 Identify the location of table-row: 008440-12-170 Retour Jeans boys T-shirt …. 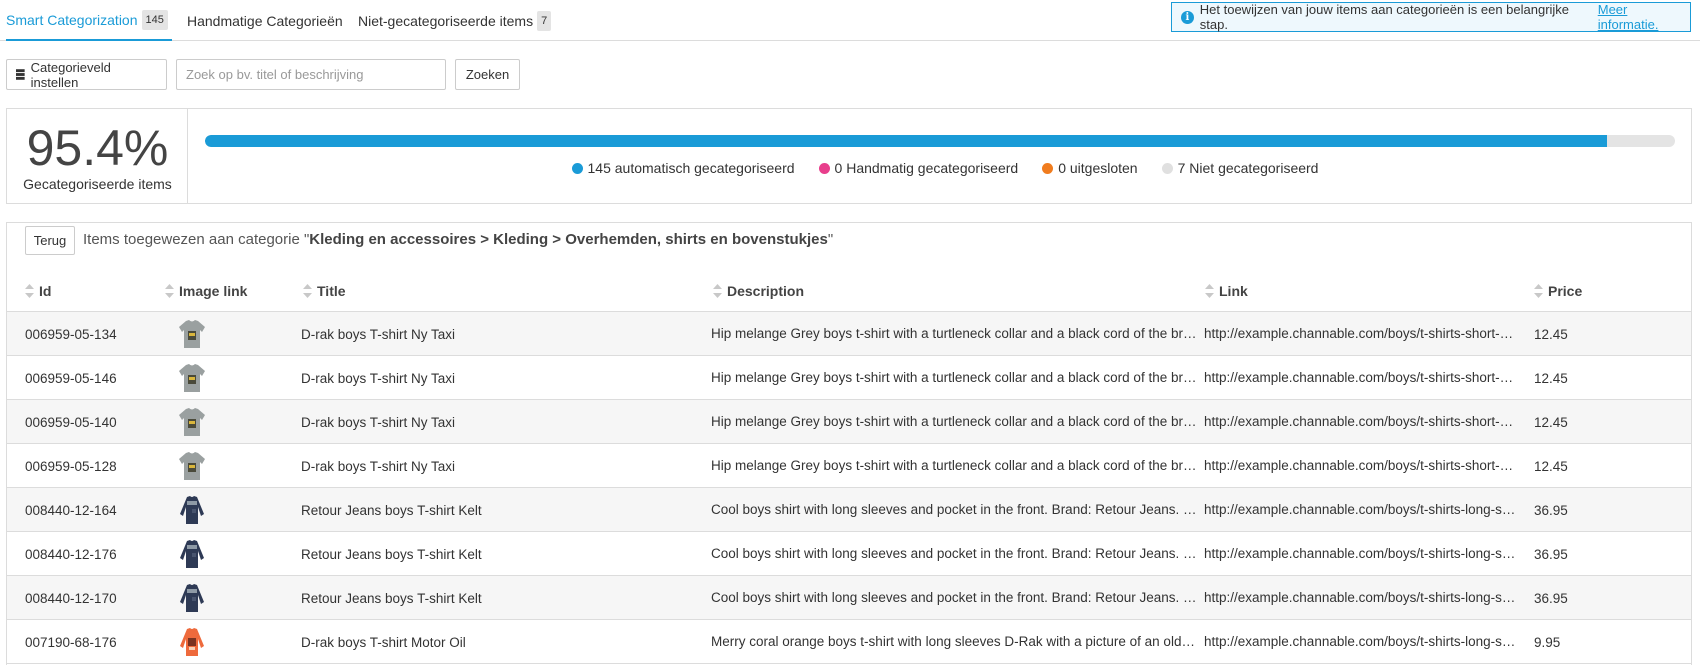
(849, 598).